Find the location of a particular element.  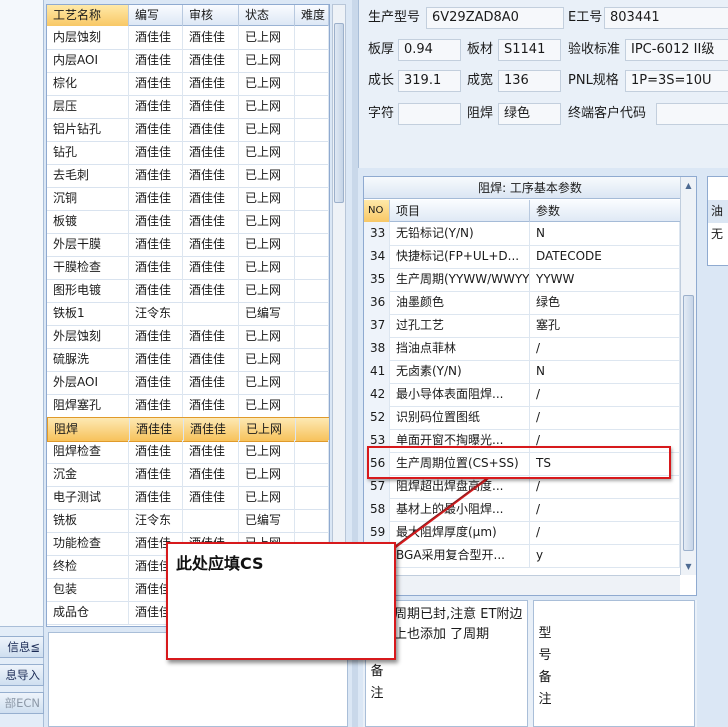

callout-text: 此处应填CS is located at coordinates (220, 563).